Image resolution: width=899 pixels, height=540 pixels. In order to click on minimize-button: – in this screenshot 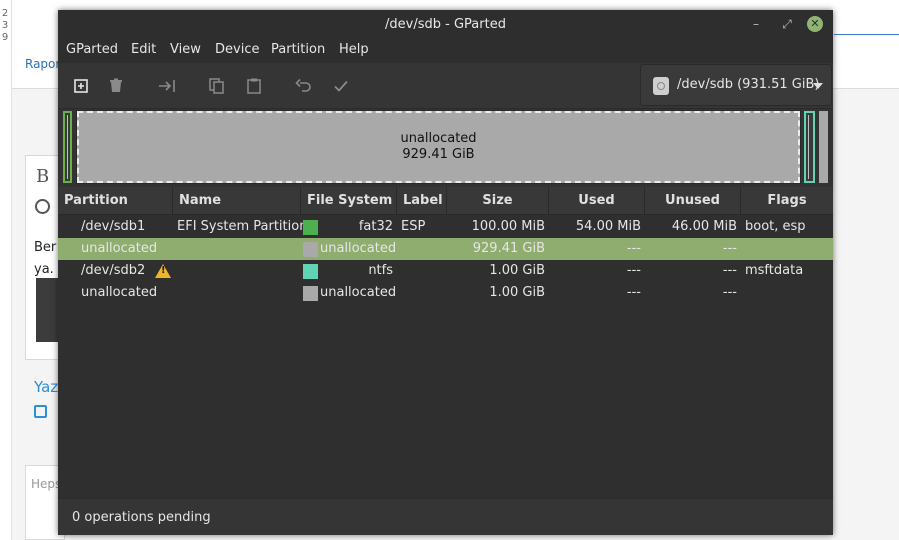, I will do `click(756, 24)`.